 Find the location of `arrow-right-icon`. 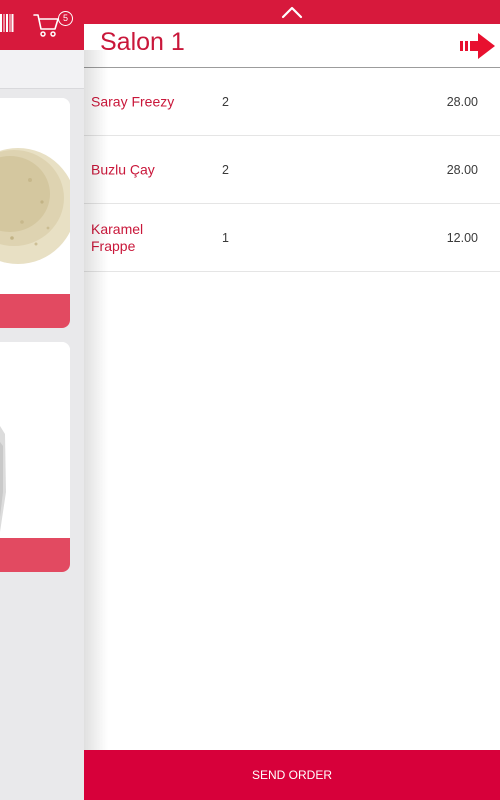

arrow-right-icon is located at coordinates (478, 46).